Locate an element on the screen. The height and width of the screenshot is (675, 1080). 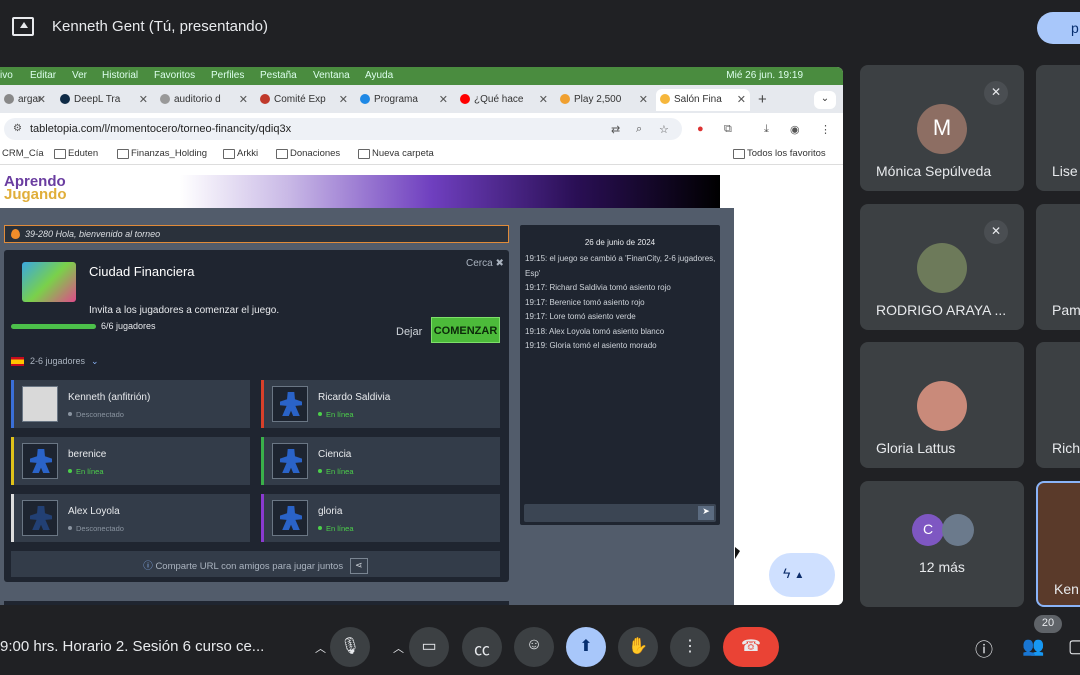
start-game-button: COMENZAR is located at coordinates (465, 330).